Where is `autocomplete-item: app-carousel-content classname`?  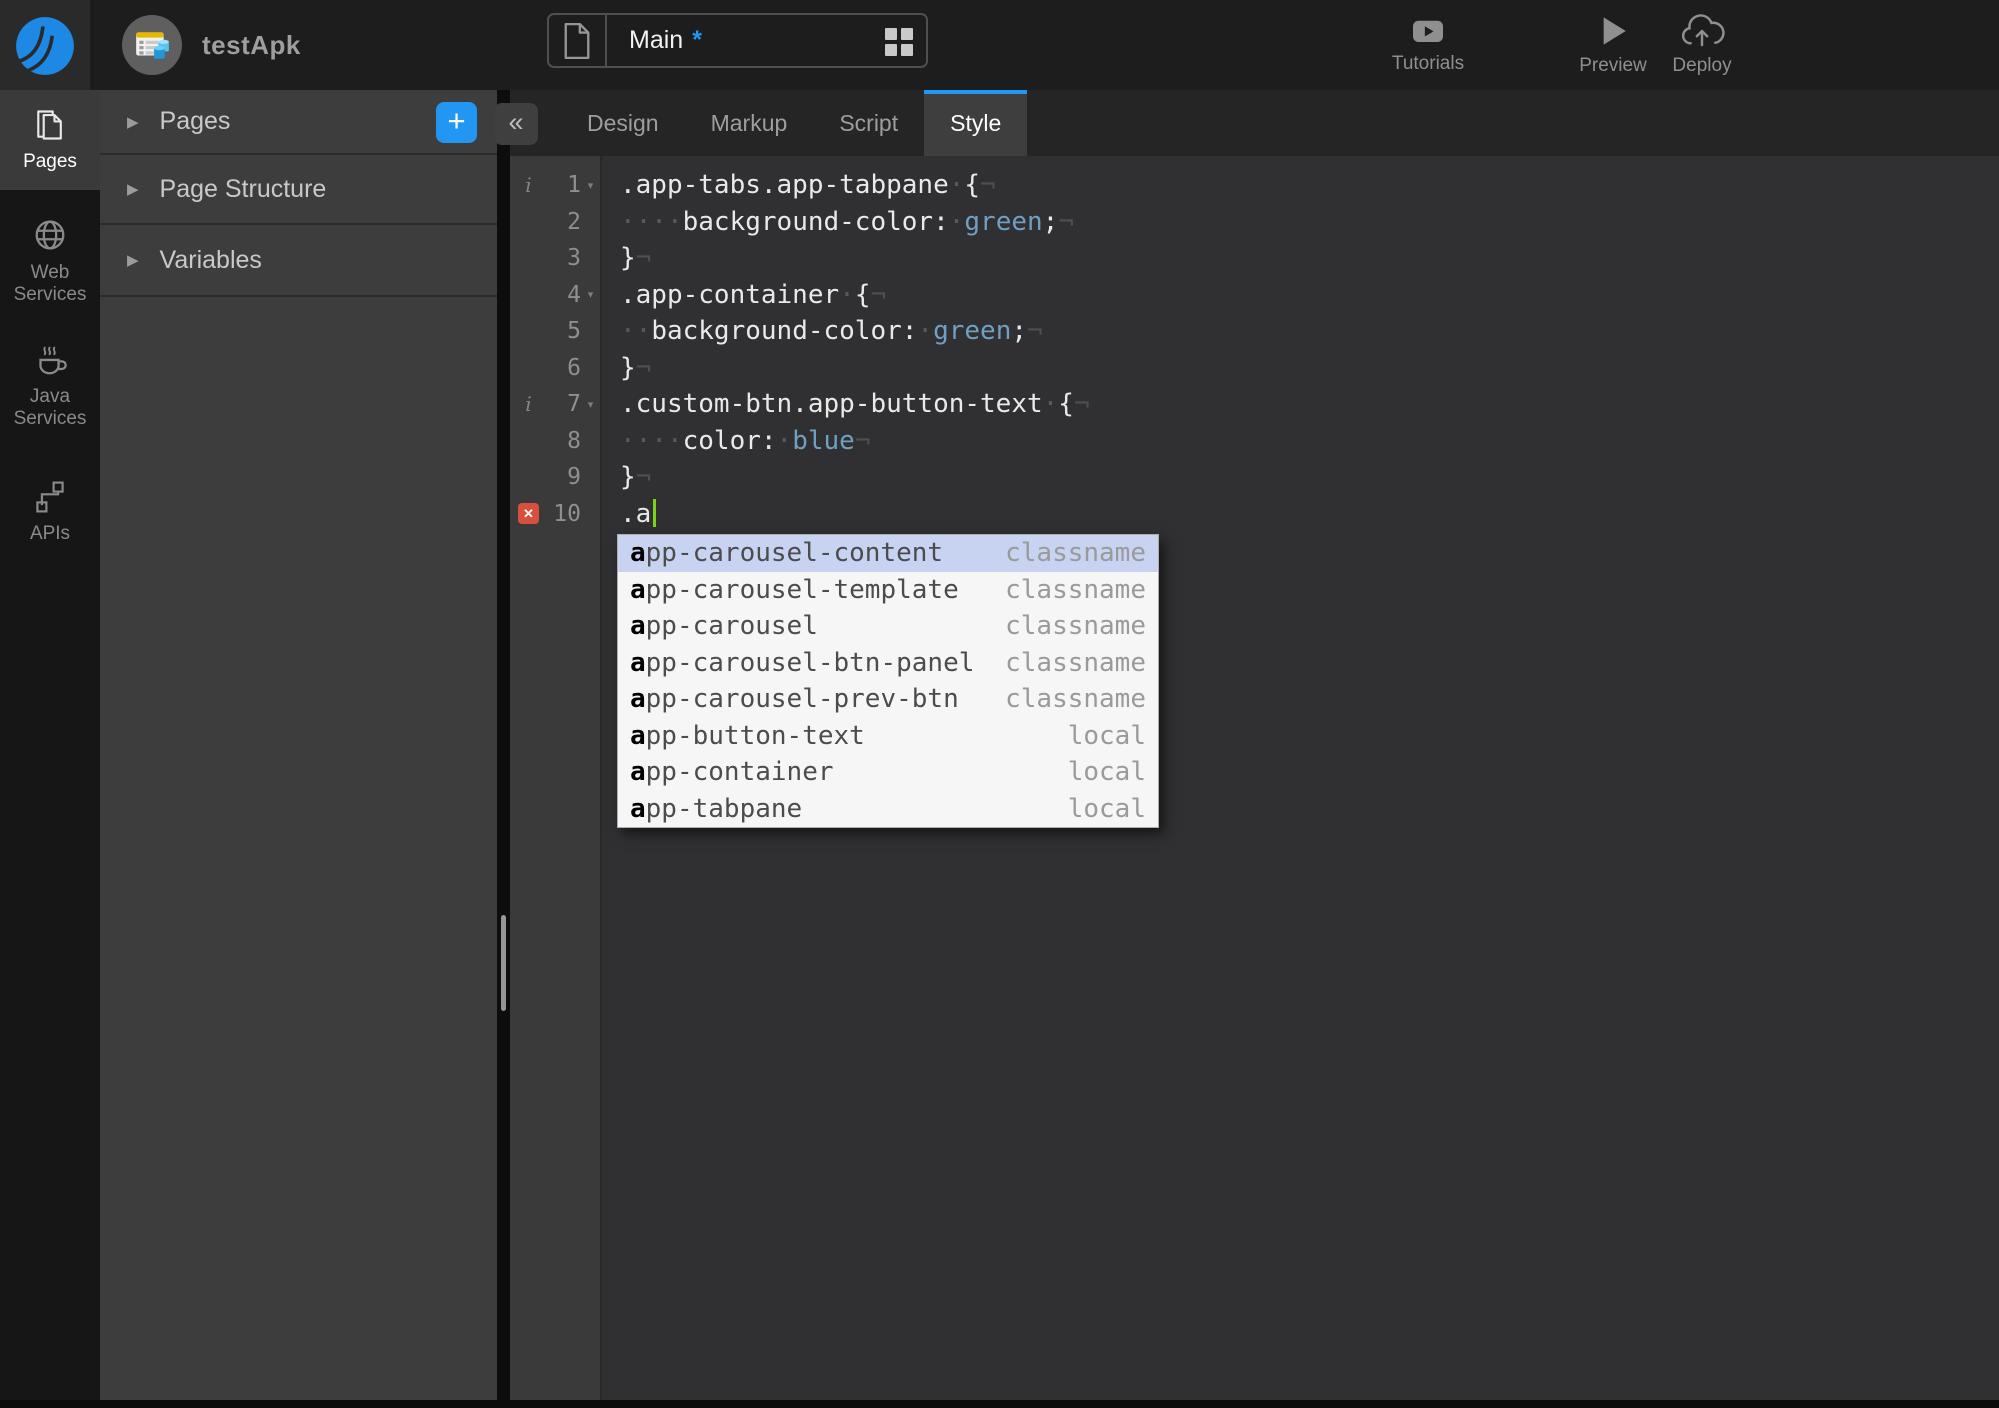
autocomplete-item: app-carousel-content classname is located at coordinates (888, 553).